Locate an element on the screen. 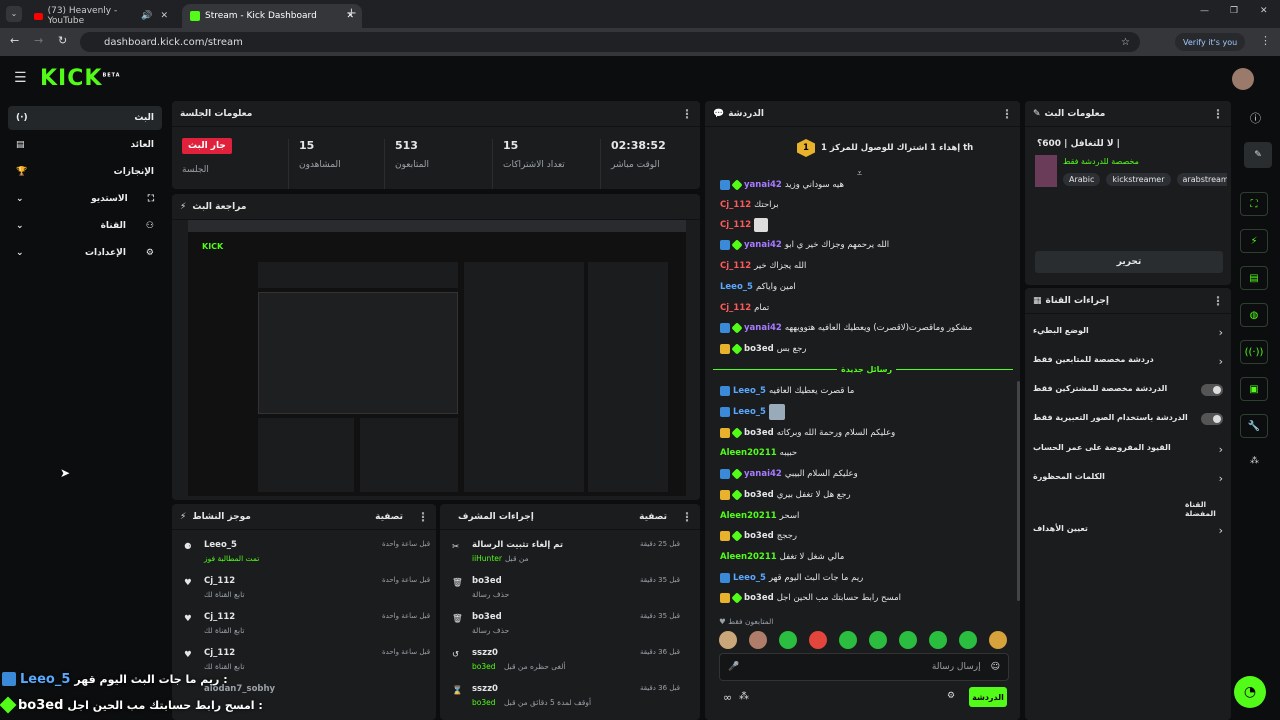 The image size is (1280, 720). chat-message: Cj_112 تمام is located at coordinates (865, 308).